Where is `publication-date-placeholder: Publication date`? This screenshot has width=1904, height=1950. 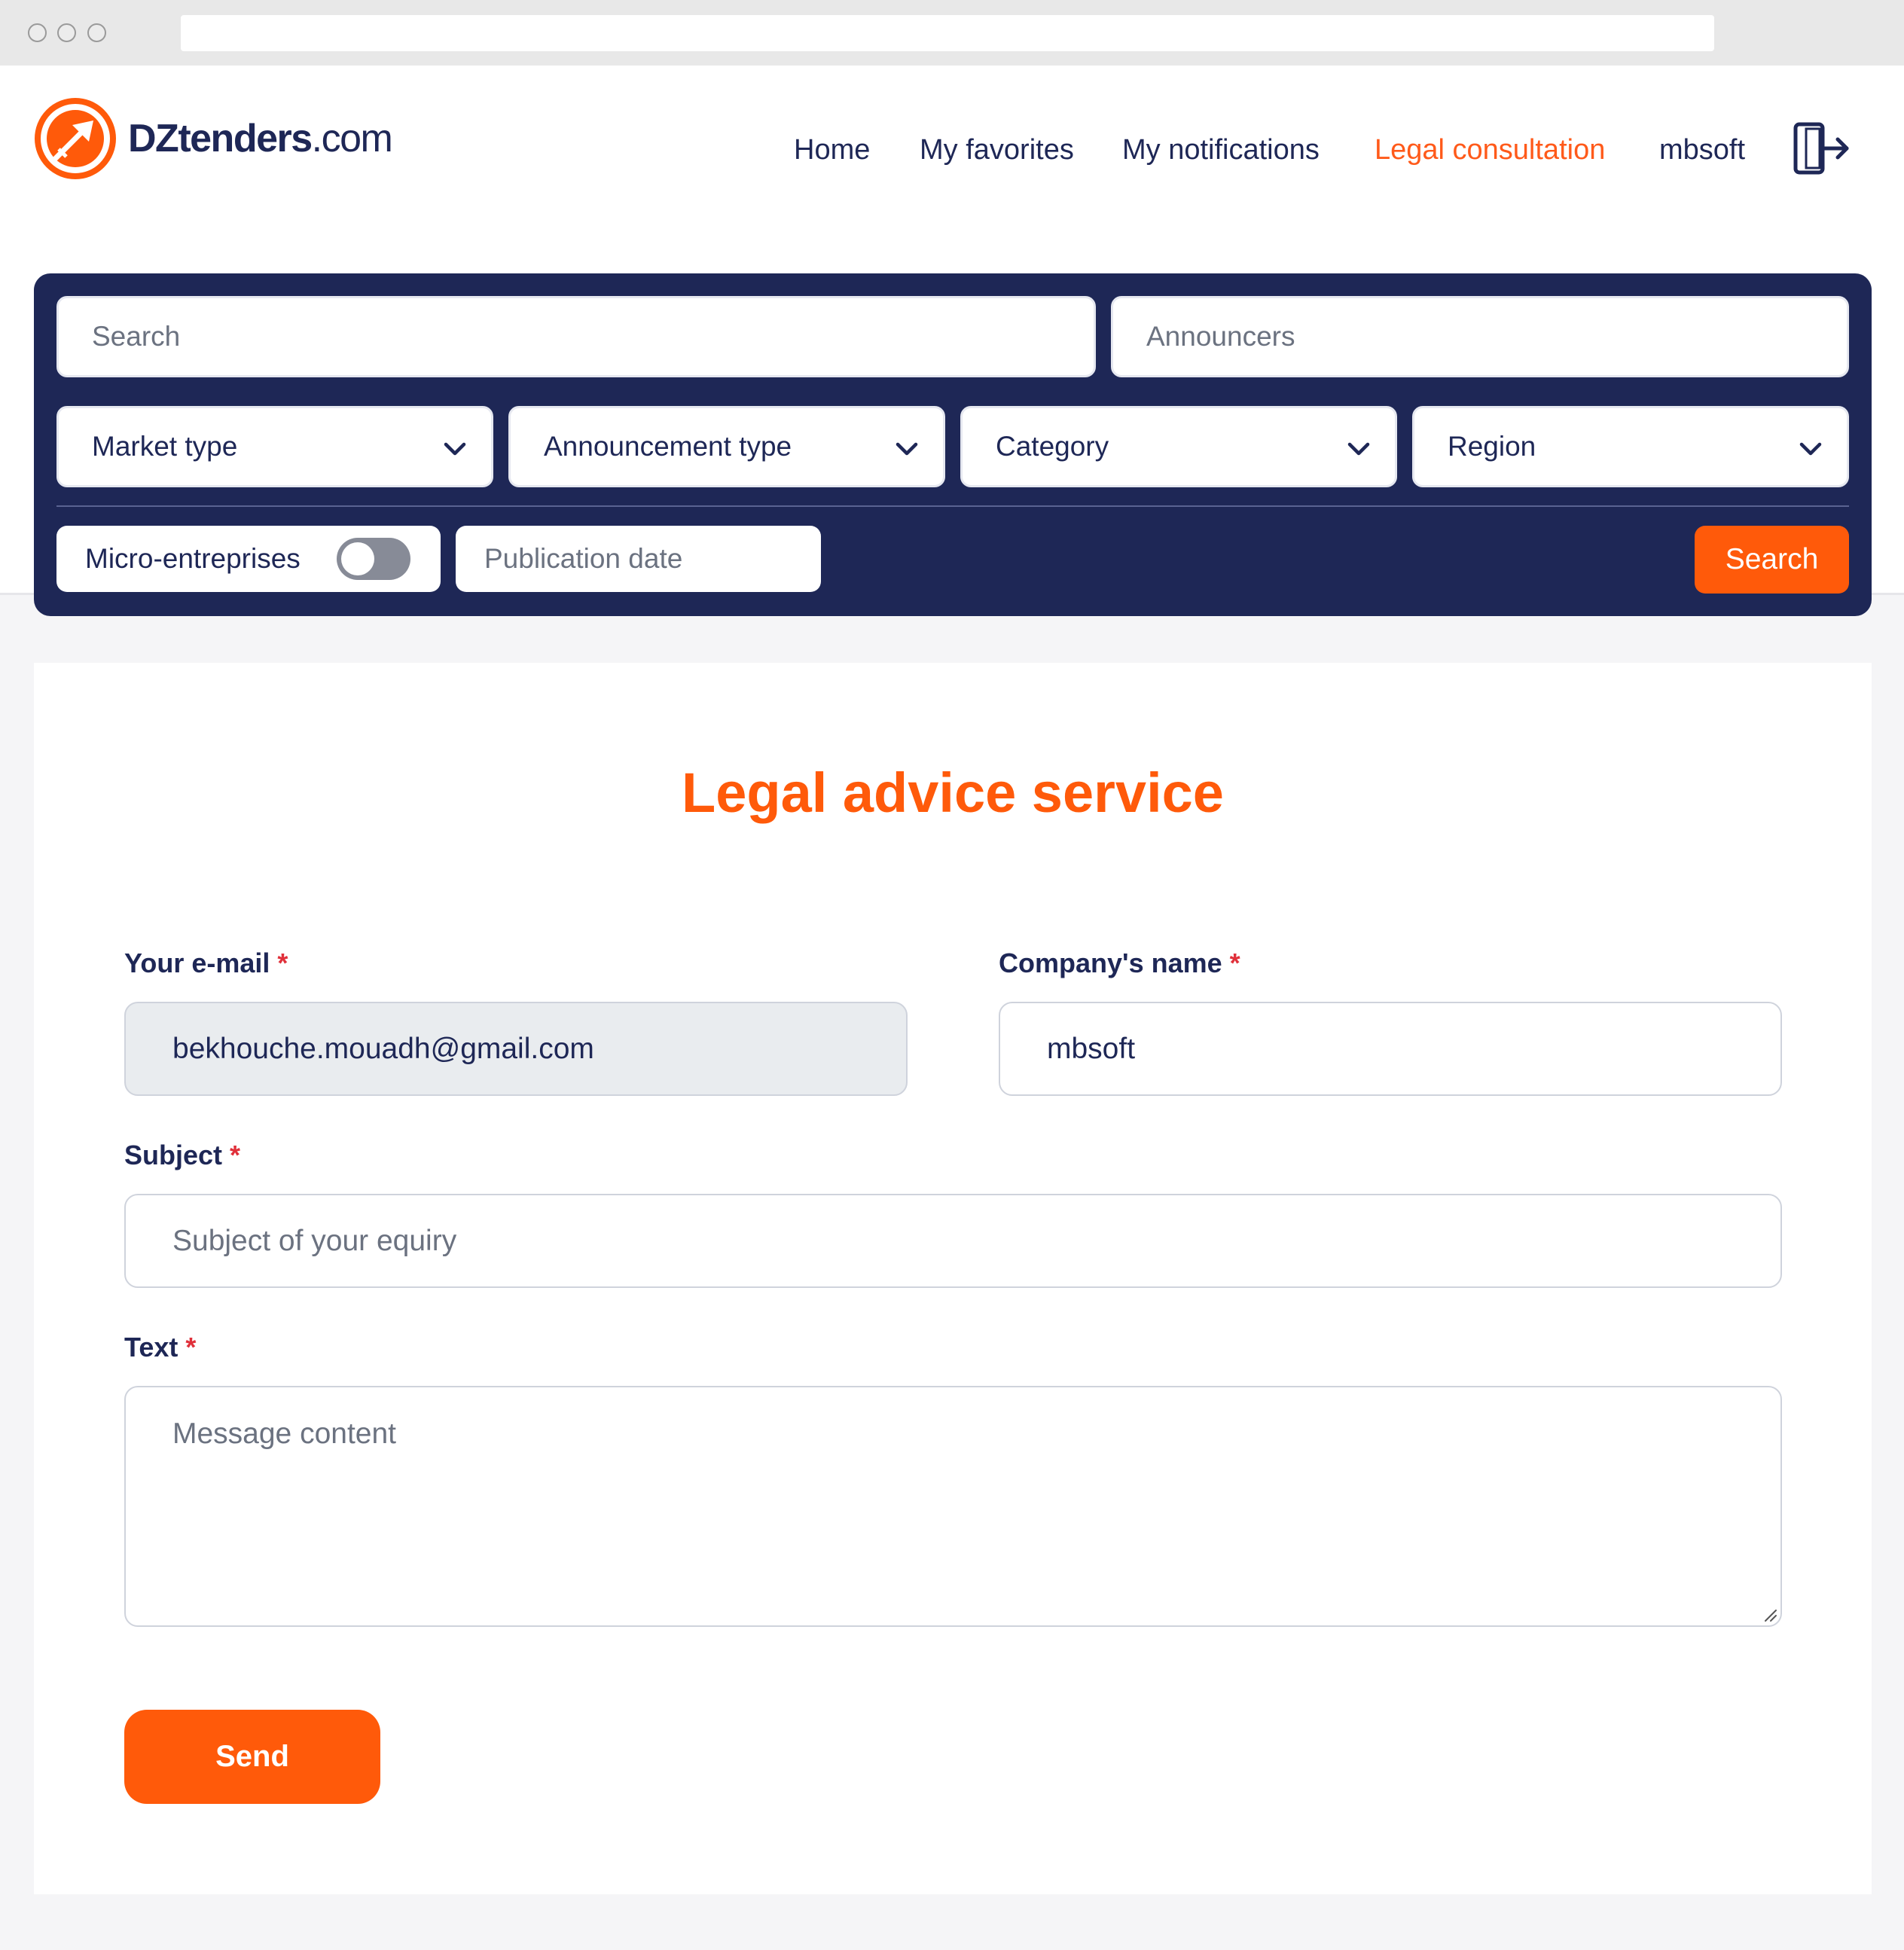
publication-date-placeholder: Publication date is located at coordinates (583, 558).